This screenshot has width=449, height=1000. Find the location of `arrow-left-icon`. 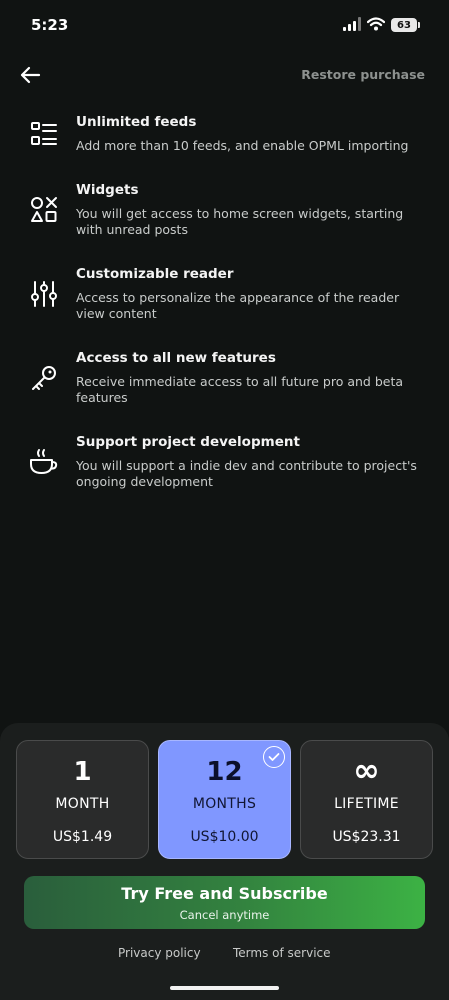

arrow-left-icon is located at coordinates (30, 75).